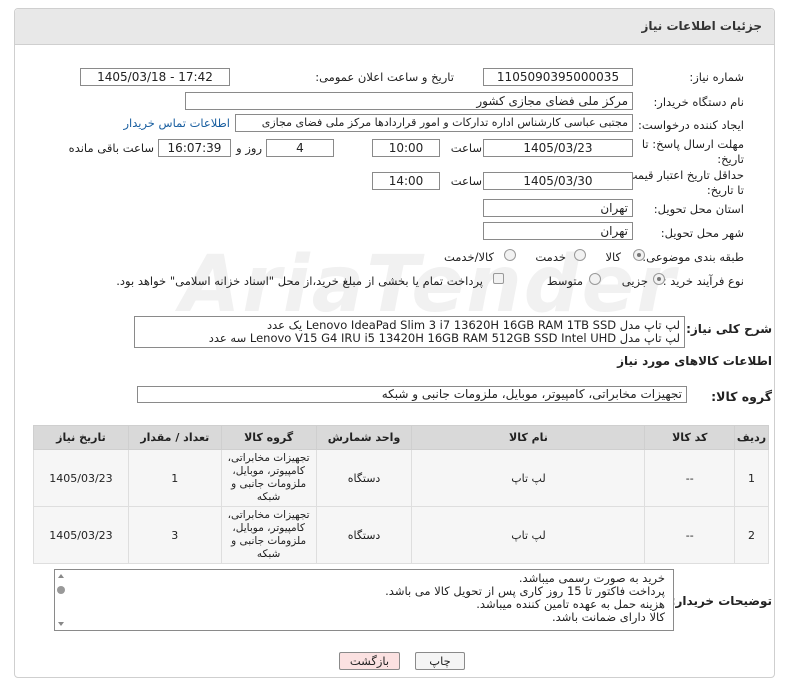  What do you see at coordinates (692, 144) in the screenshot?
I see `deadline-label: مهلت ارسال پاسخ: تا` at bounding box center [692, 144].